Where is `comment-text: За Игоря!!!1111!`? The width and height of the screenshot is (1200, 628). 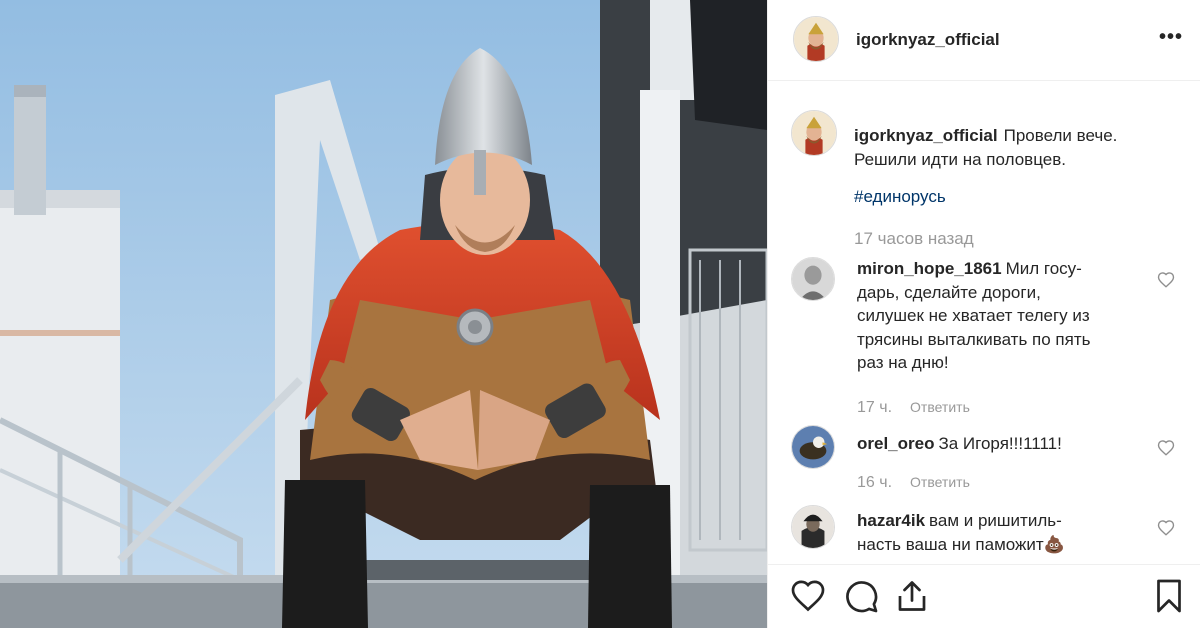
comment-text: За Игоря!!!1111! is located at coordinates (1000, 443).